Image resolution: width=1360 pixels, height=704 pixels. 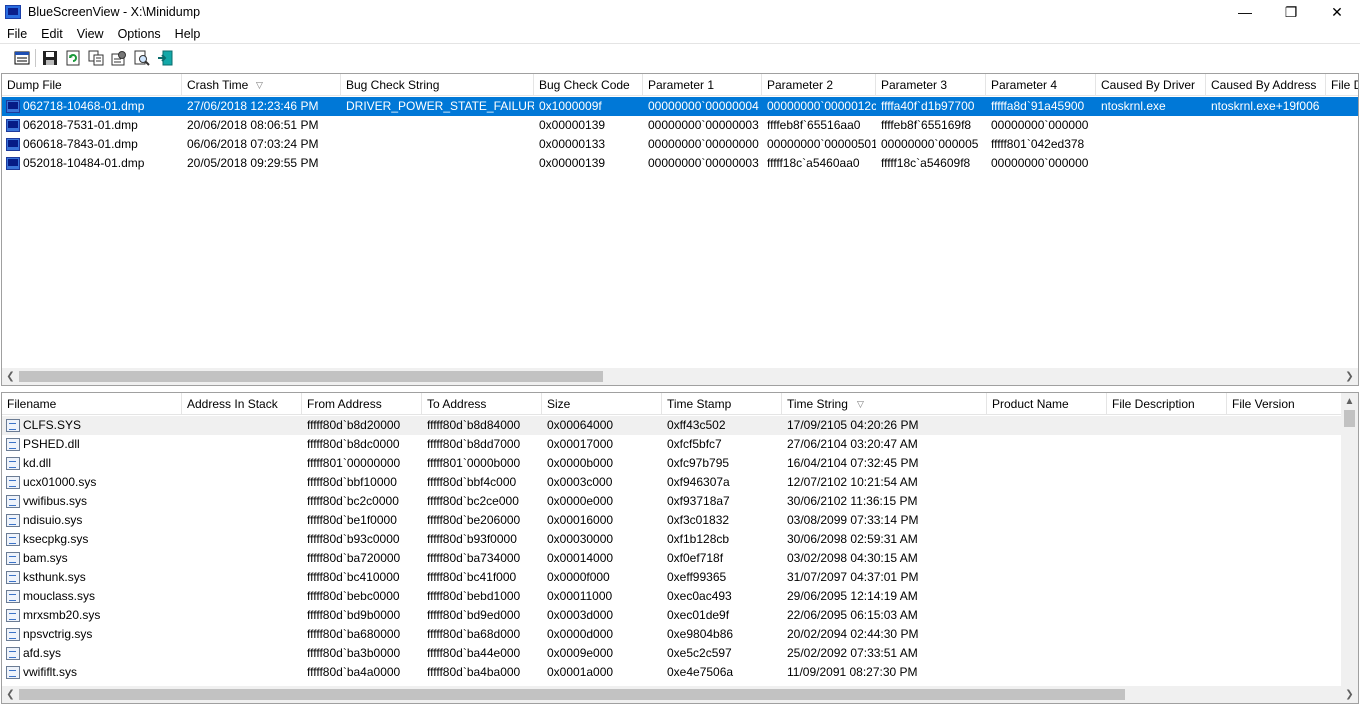 What do you see at coordinates (1342, 85) in the screenshot?
I see `column-header-file-d: File D` at bounding box center [1342, 85].